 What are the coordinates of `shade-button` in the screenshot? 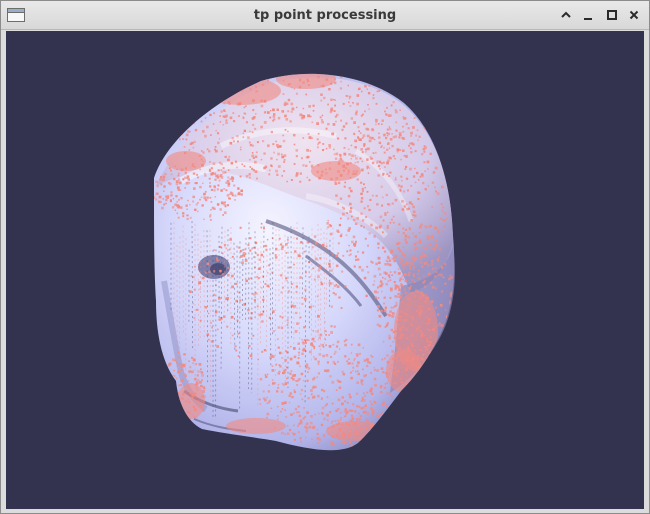 It's located at (566, 15).